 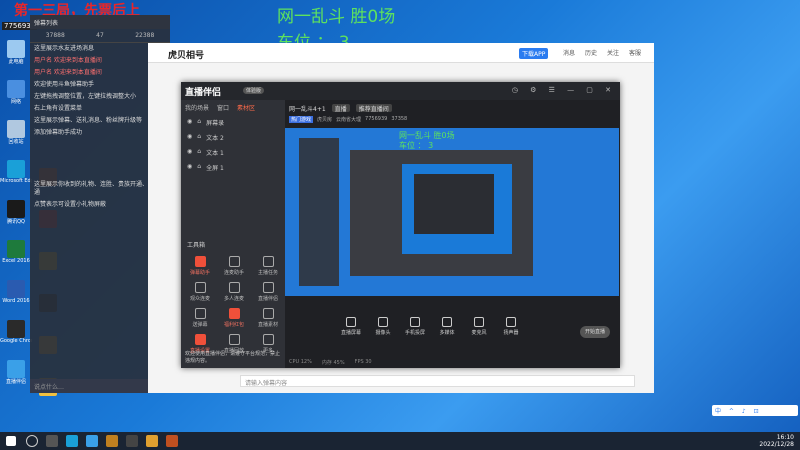 What do you see at coordinates (416, 145) in the screenshot?
I see `preview-overlay-slot: 车位 ： 3` at bounding box center [416, 145].